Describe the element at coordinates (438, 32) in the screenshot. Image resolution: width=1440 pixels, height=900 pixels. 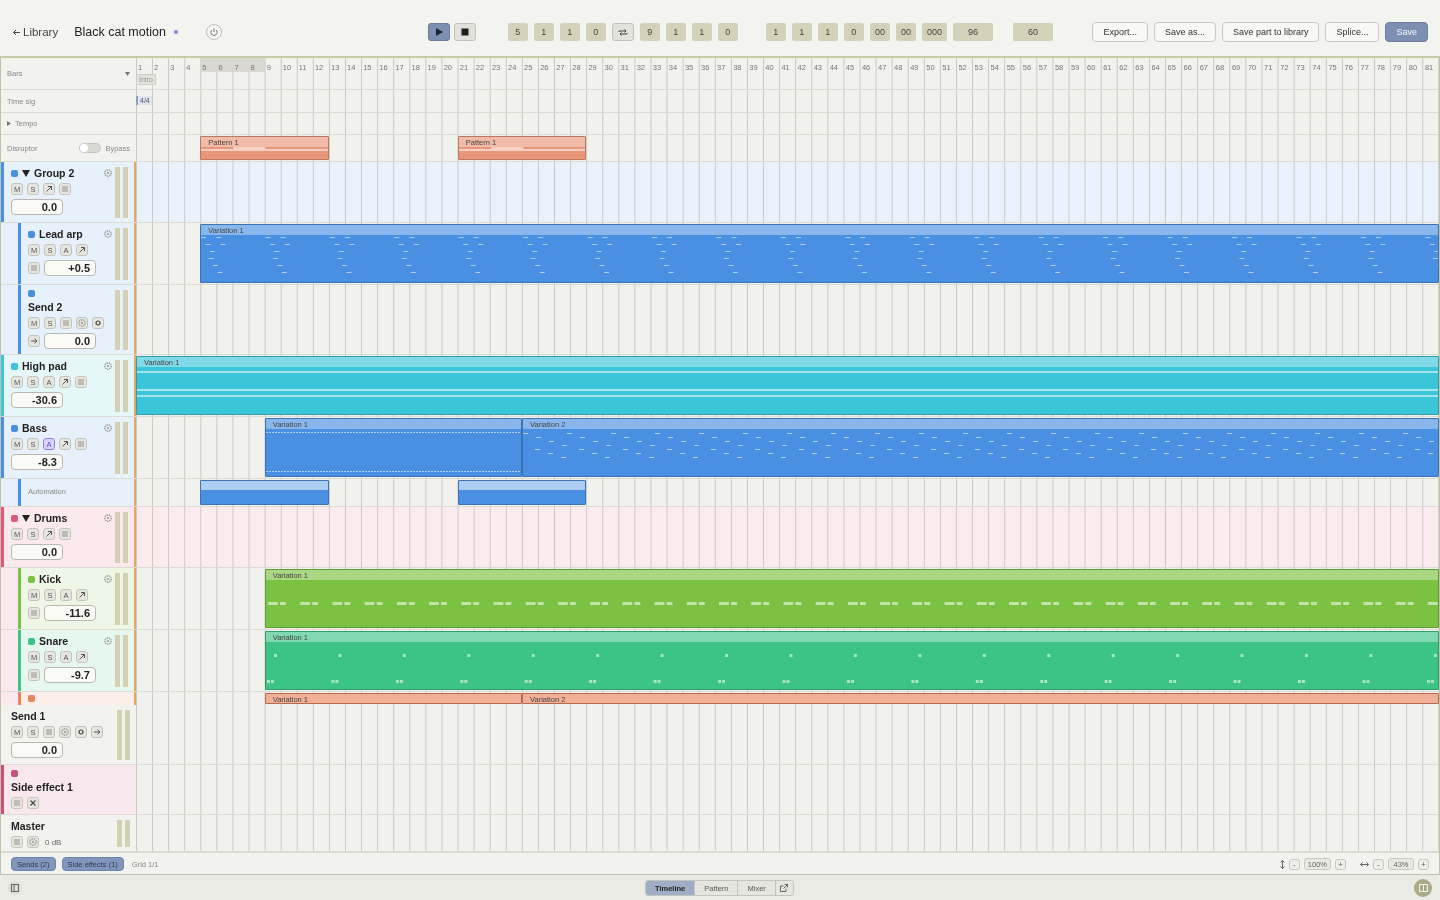
I see `play-button` at that location.